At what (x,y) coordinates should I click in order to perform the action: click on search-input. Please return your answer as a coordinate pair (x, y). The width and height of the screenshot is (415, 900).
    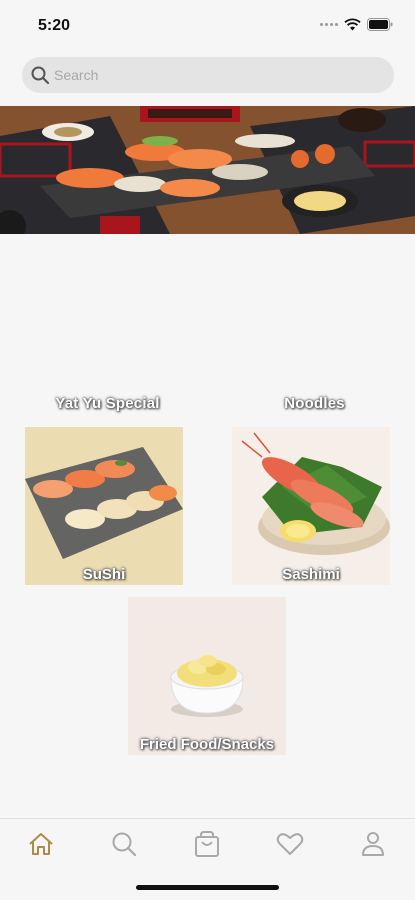
    Looking at the image, I should click on (204, 75).